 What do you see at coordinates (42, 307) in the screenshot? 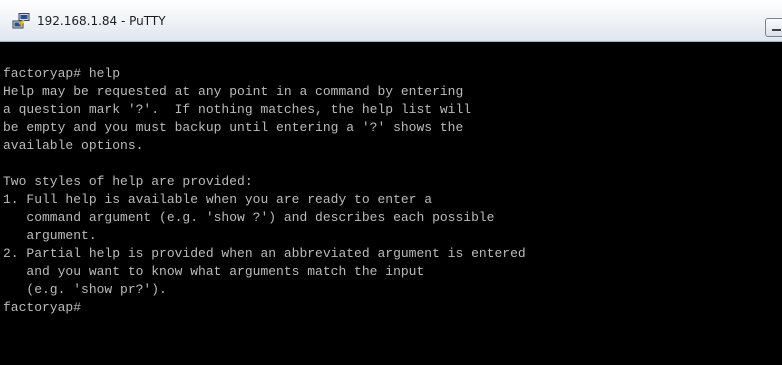
I see `terminal-prompt-line: factoryap#` at bounding box center [42, 307].